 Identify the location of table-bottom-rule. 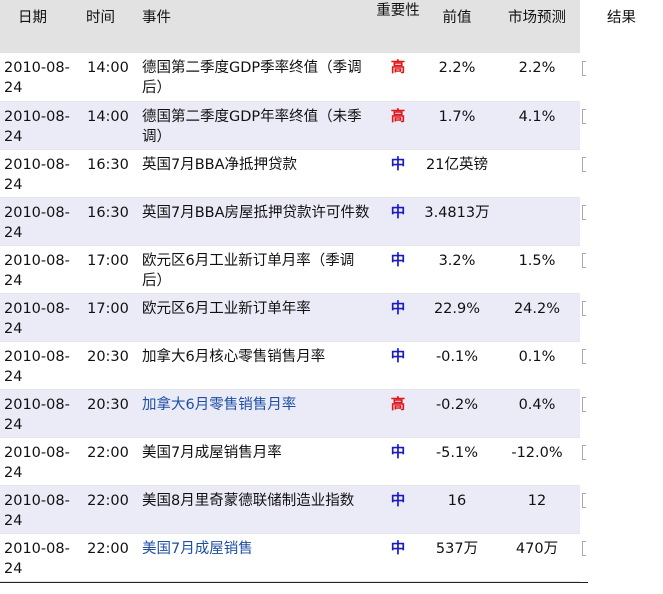
(294, 582).